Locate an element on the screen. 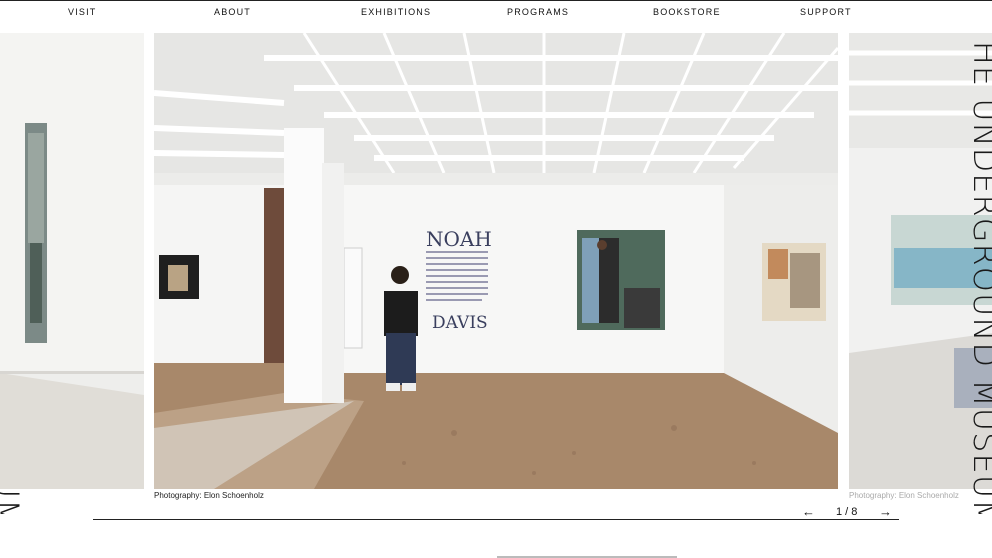 The width and height of the screenshot is (992, 558). prev-gallery-photo is located at coordinates (72, 261).